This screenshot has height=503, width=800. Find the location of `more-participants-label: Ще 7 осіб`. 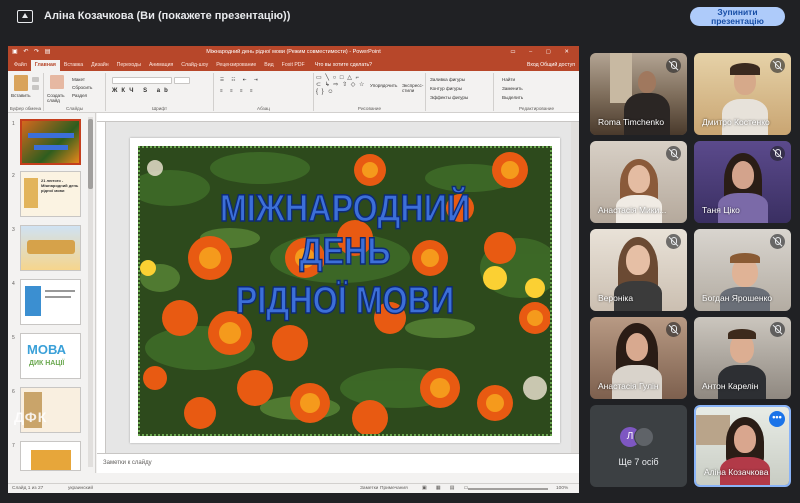

more-participants-label: Ще 7 осіб is located at coordinates (638, 462).